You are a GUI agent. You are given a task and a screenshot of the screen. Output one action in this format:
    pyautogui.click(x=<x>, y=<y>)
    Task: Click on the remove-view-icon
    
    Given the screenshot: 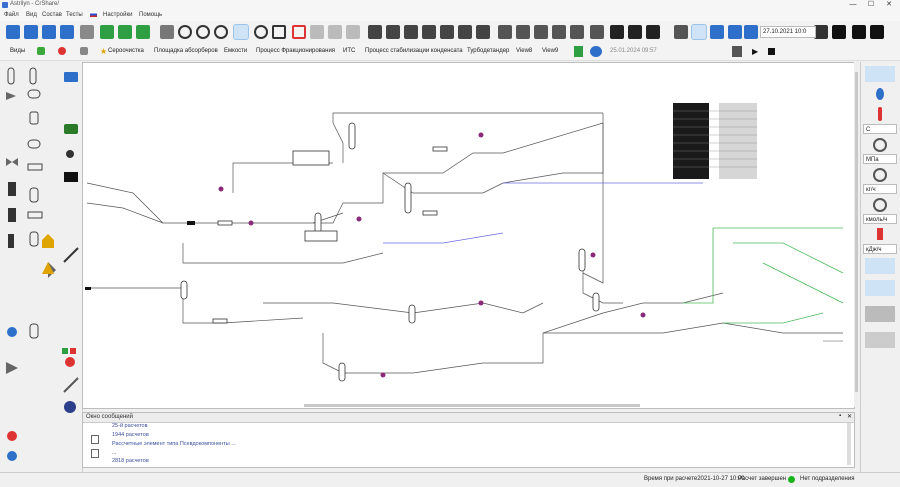 What is the action you would take?
    pyautogui.click(x=62, y=51)
    